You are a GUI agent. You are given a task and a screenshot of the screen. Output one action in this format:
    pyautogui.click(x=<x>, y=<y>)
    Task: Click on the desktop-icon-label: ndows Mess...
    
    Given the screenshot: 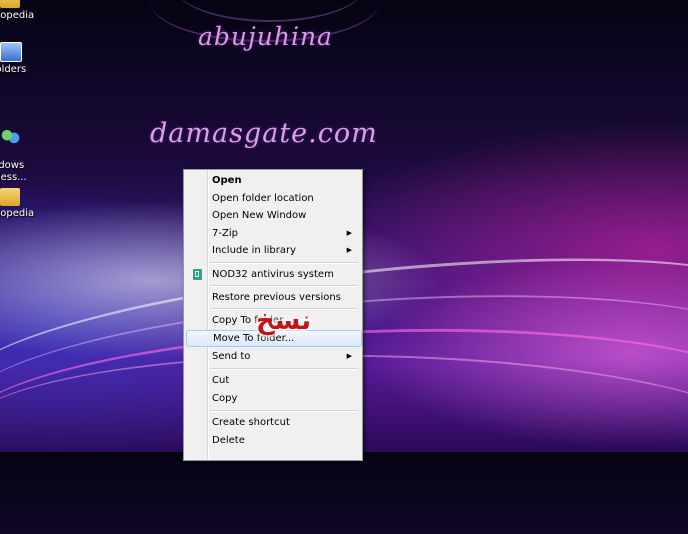 What is the action you would take?
    pyautogui.click(x=13, y=171)
    